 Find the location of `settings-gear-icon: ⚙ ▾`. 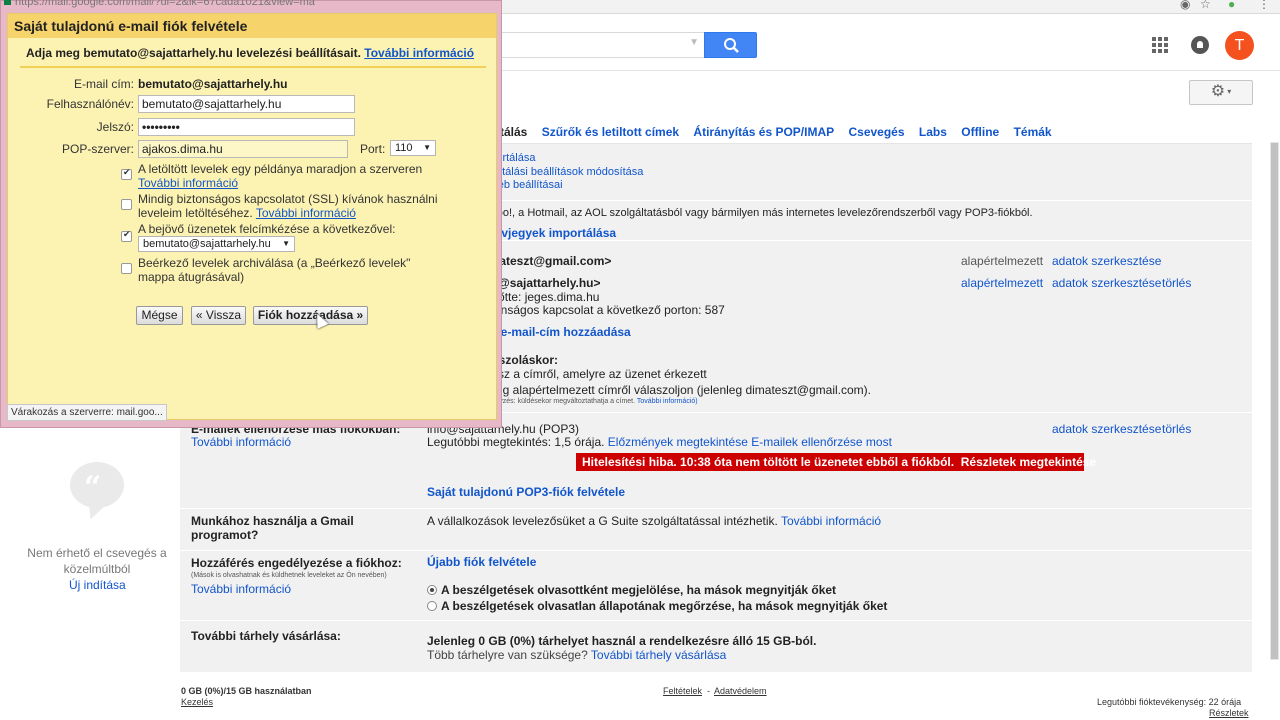

settings-gear-icon: ⚙ ▾ is located at coordinates (1221, 92).